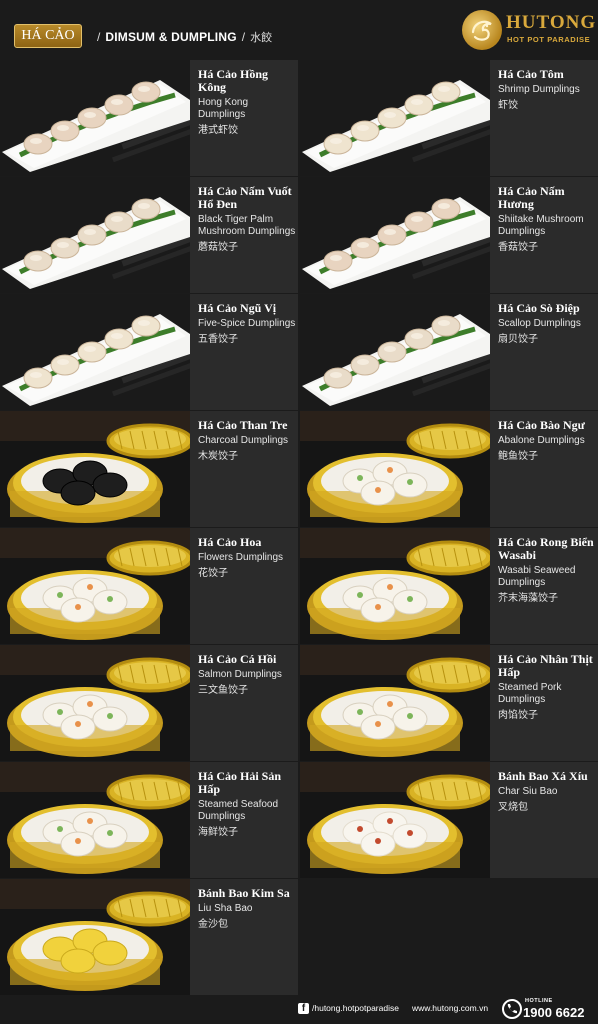 The height and width of the screenshot is (1024, 598). What do you see at coordinates (261, 38) in the screenshot?
I see `section-title-zh: 水餃` at bounding box center [261, 38].